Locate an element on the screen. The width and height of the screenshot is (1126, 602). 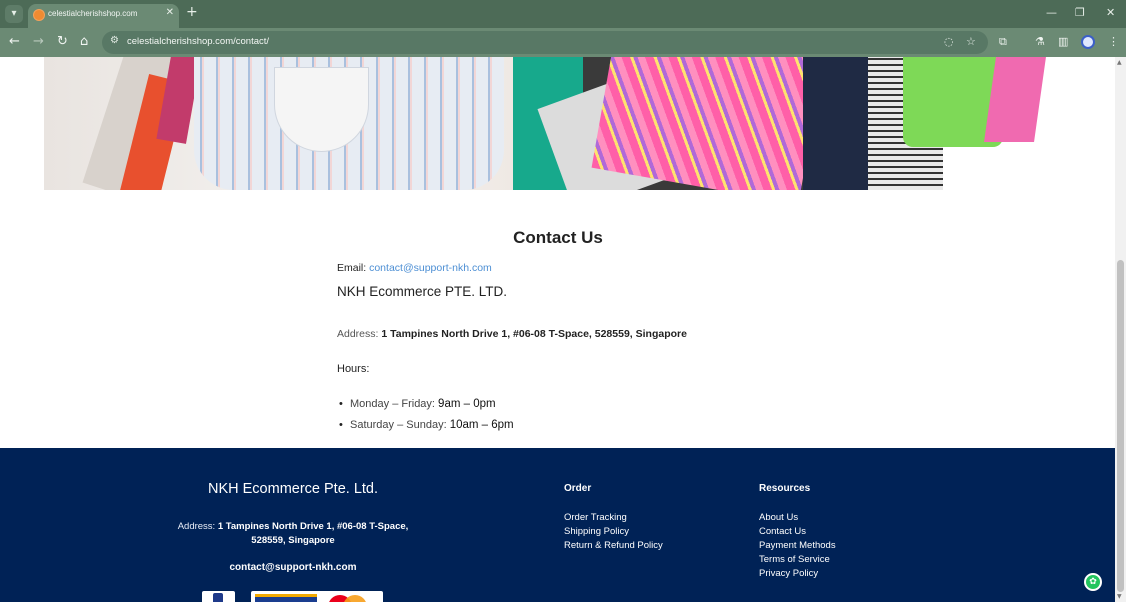
eye-off-icon: ◌ is located at coordinates (949, 41).